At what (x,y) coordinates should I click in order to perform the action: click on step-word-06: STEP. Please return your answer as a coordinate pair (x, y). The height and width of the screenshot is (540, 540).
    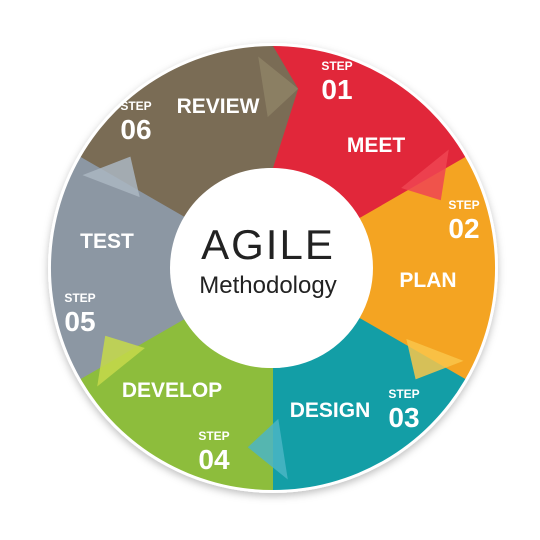
    Looking at the image, I should click on (135, 106).